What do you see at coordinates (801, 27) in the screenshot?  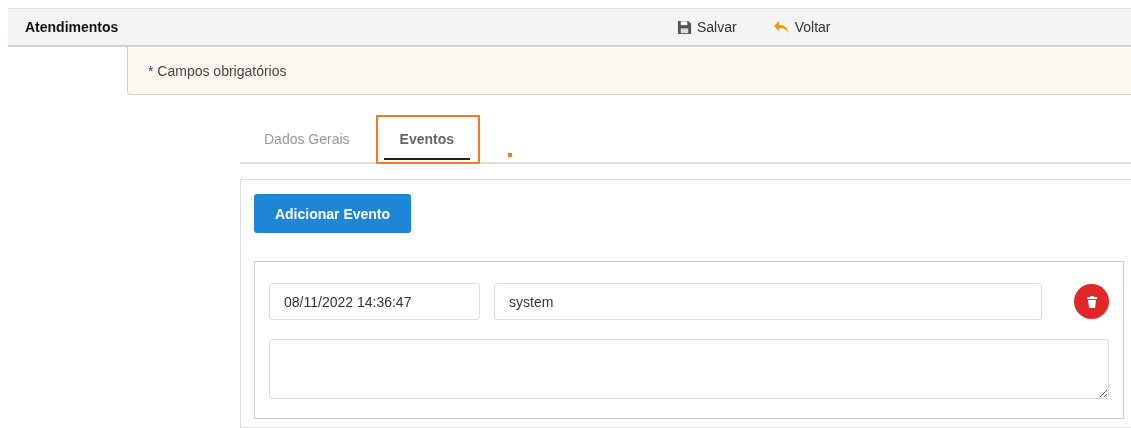 I see `back-button: Voltar` at bounding box center [801, 27].